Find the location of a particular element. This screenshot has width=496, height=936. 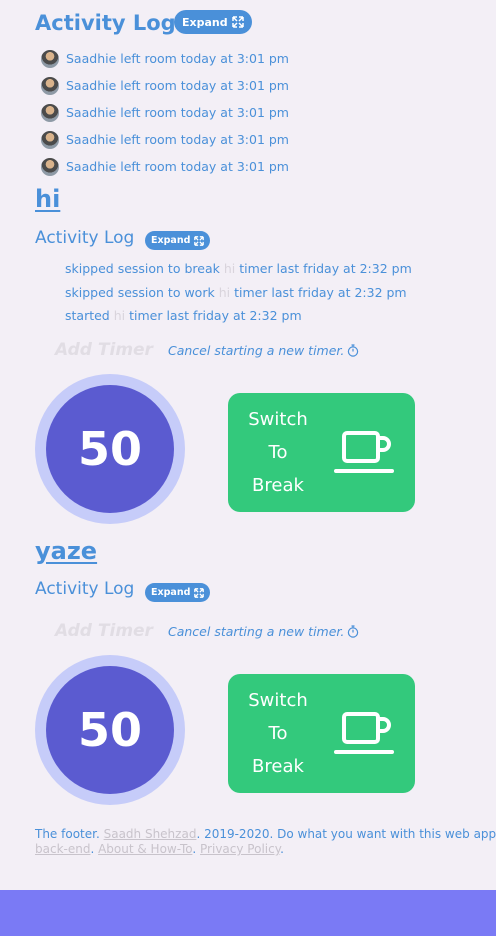

session-text: skipped session to break is located at coordinates (144, 268).